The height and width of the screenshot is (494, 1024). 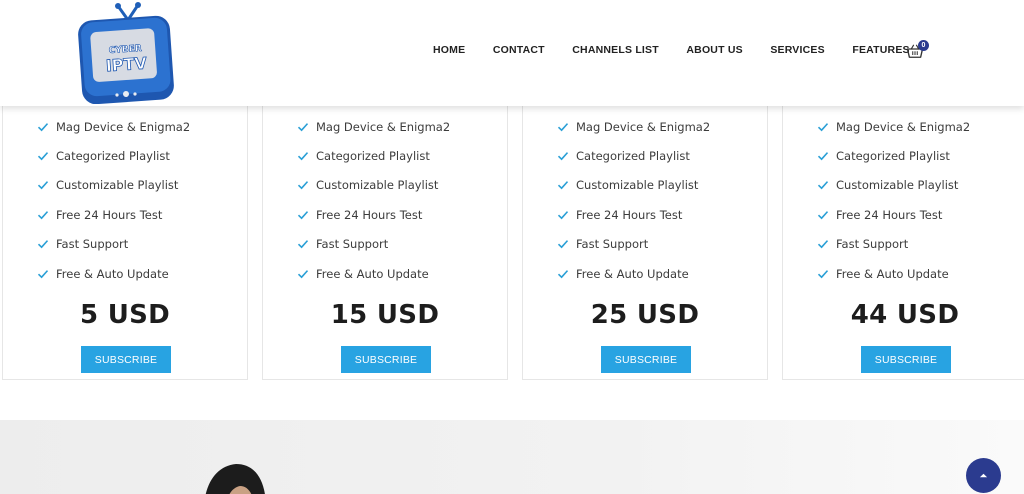 What do you see at coordinates (126, 65) in the screenshot?
I see `logo-text-bottom: IPTV` at bounding box center [126, 65].